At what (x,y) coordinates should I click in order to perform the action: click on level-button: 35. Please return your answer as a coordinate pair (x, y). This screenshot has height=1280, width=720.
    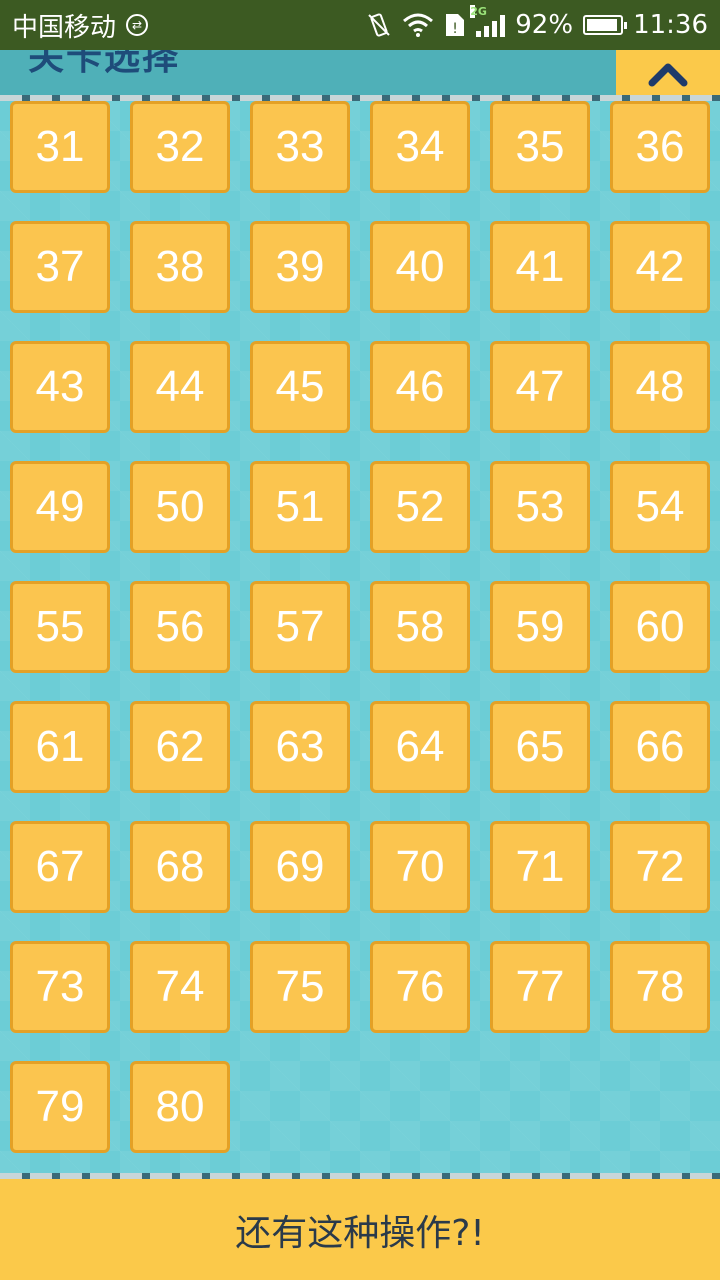
    Looking at the image, I should click on (540, 147).